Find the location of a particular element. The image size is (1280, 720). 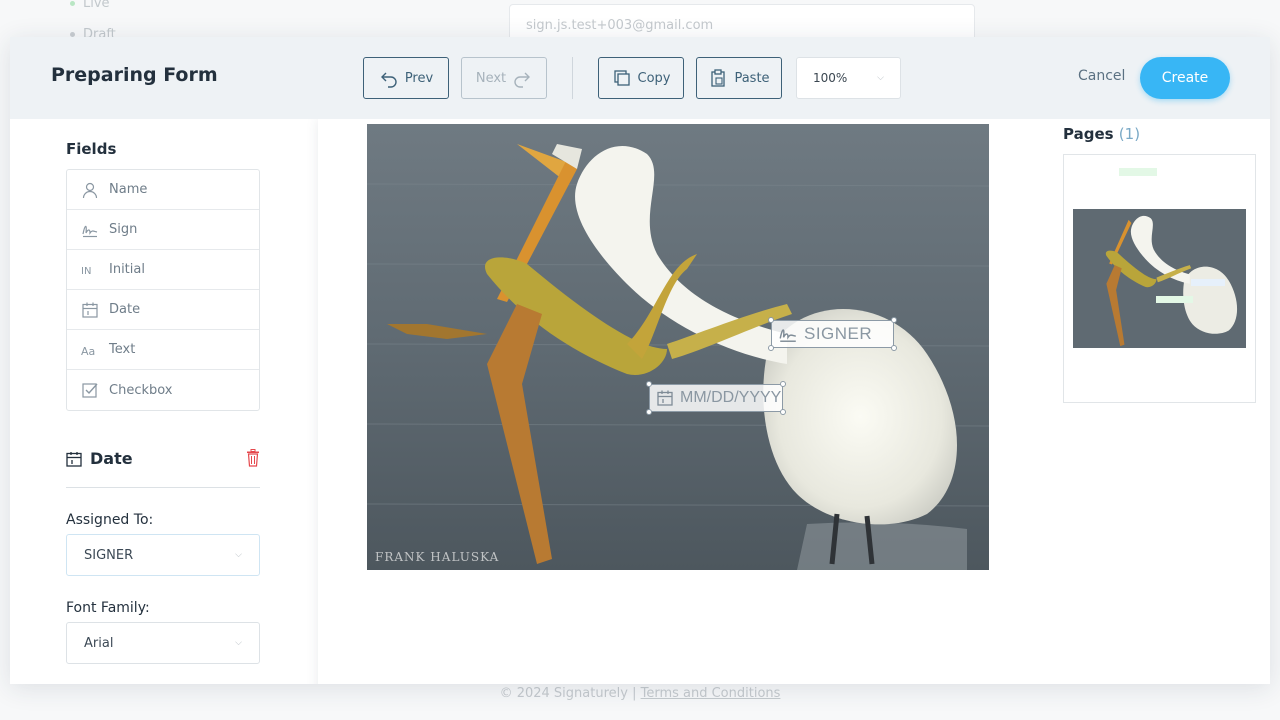

undo-icon is located at coordinates (388, 80).